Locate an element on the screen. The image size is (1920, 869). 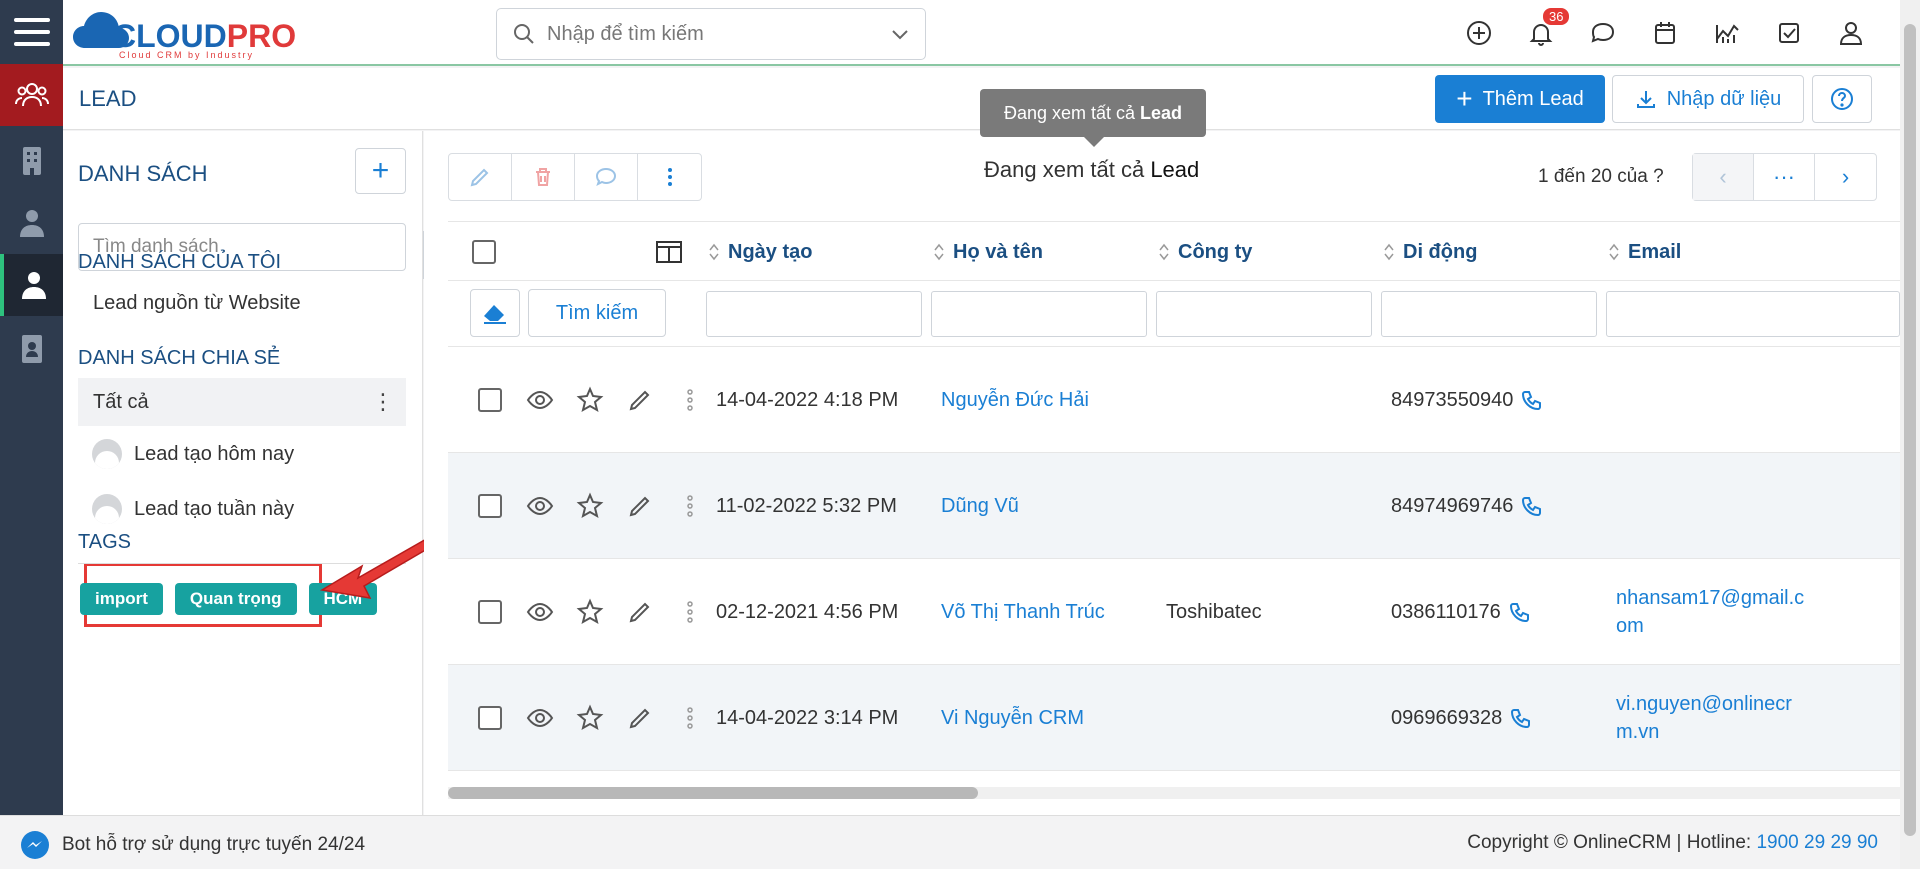
table-row: 11-02-2022 5:32 PM Dũng Vũ 84974969746 is located at coordinates (1174, 506).